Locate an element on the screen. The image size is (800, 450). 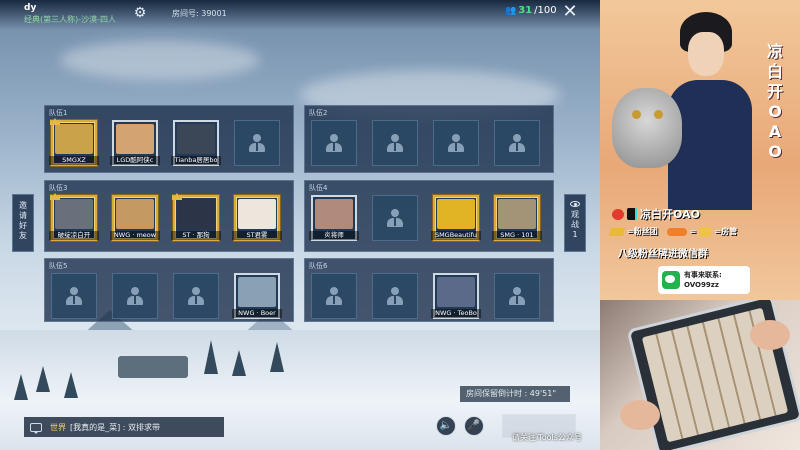
player-slot: 炎将师 is located at coordinates (334, 218).